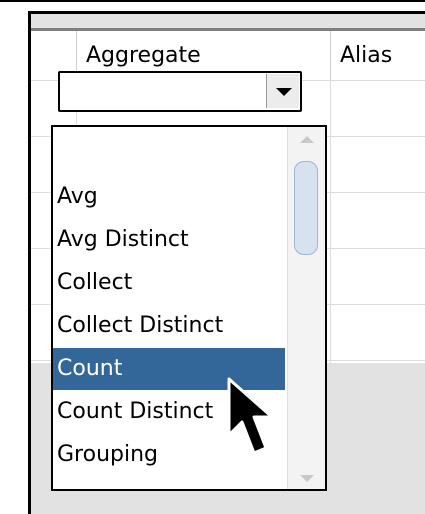 Image resolution: width=425 pixels, height=514 pixels. Describe the element at coordinates (307, 139) in the screenshot. I see `scroll-up-arrow-icon` at that location.